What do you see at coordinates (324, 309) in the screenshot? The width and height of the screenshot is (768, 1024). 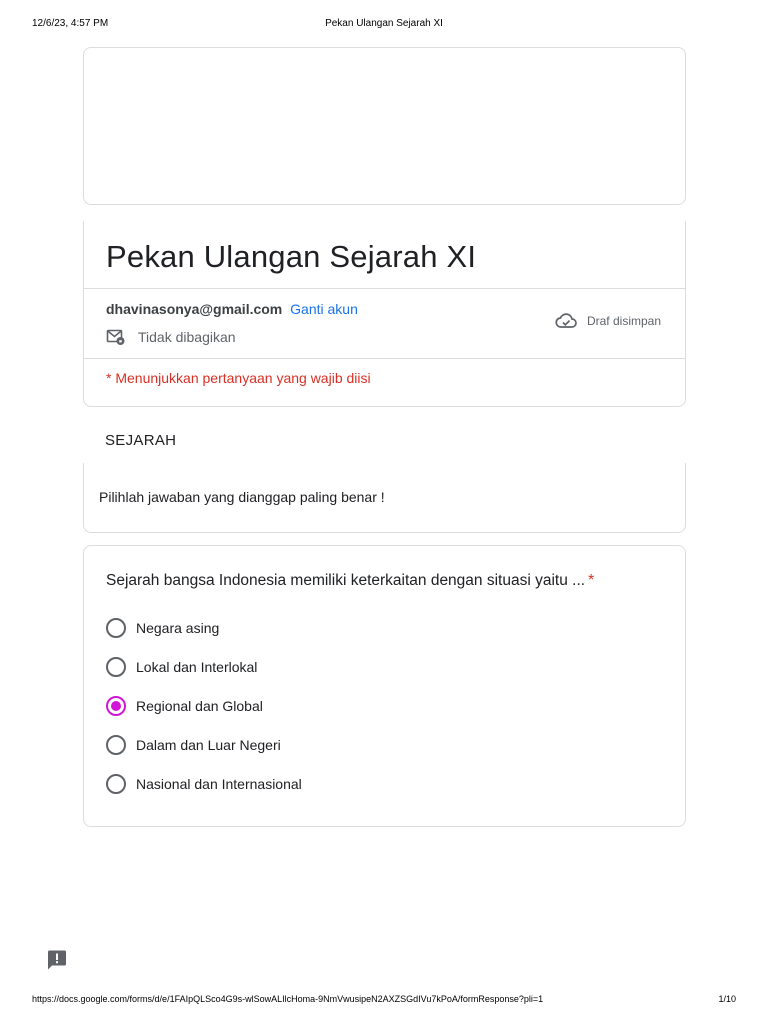 I see `switch-account-link: Ganti akun` at bounding box center [324, 309].